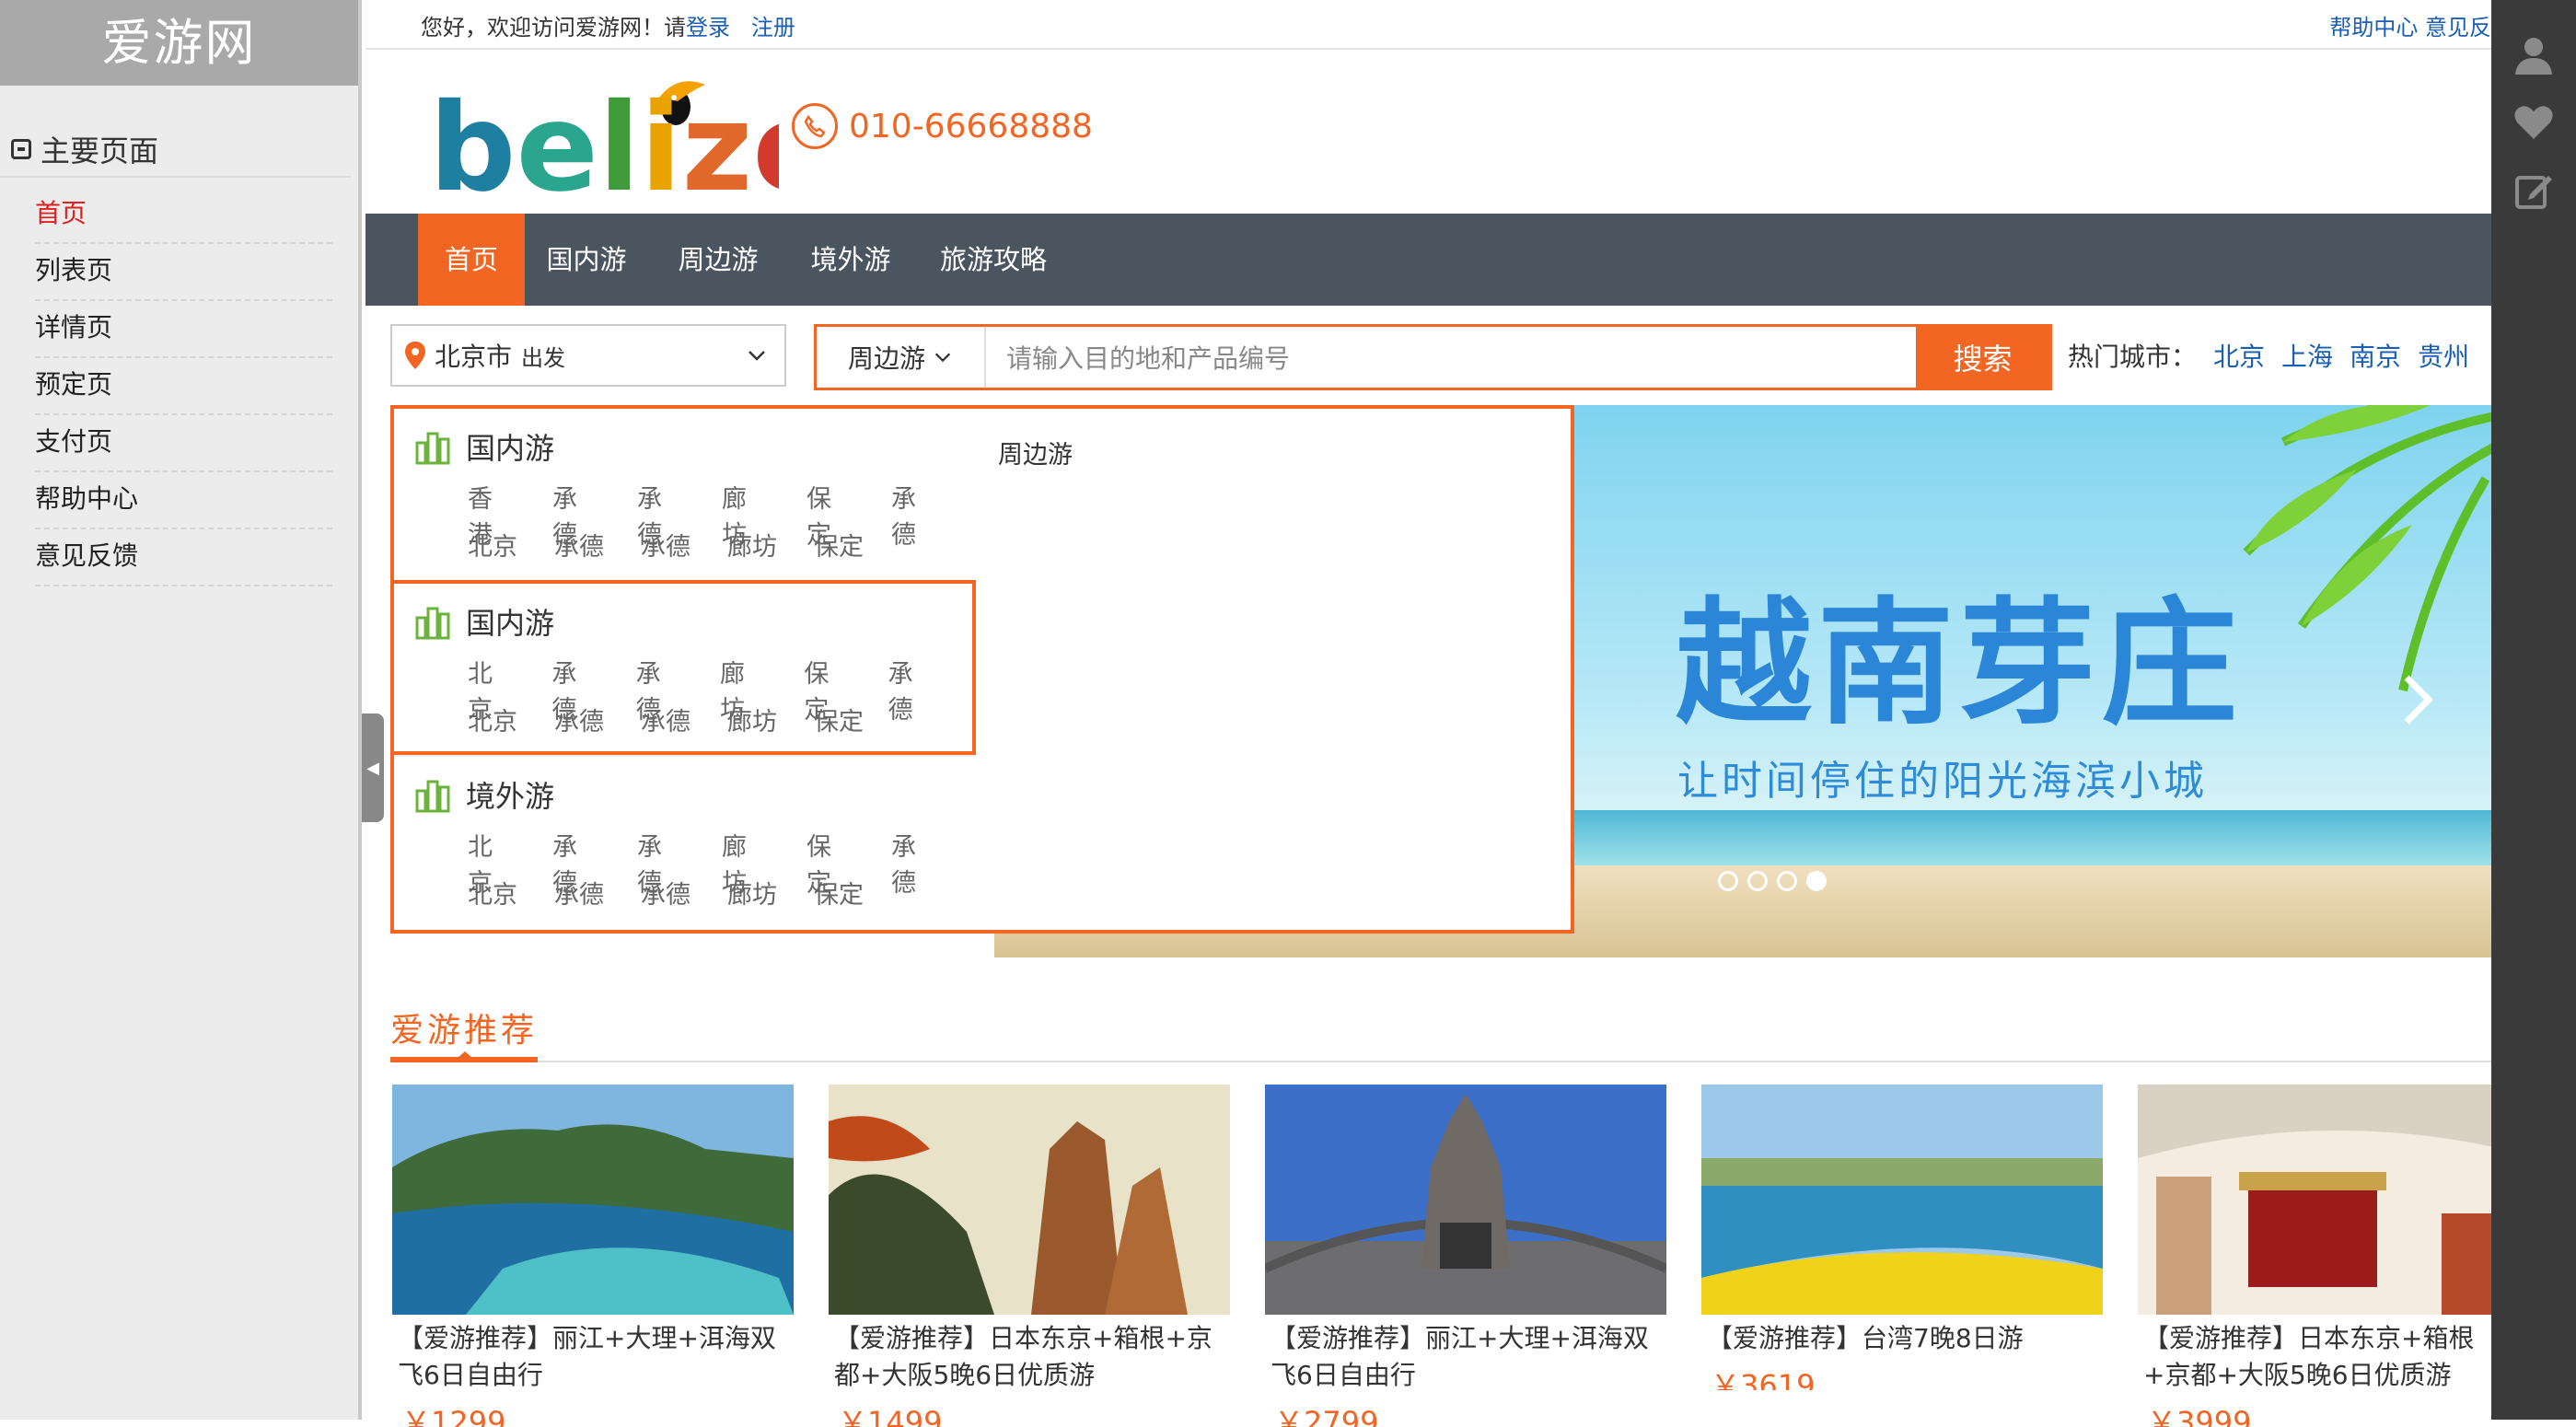 The width and height of the screenshot is (2576, 1427). What do you see at coordinates (2443, 356) in the screenshot?
I see `hot-city-link: 贵州` at bounding box center [2443, 356].